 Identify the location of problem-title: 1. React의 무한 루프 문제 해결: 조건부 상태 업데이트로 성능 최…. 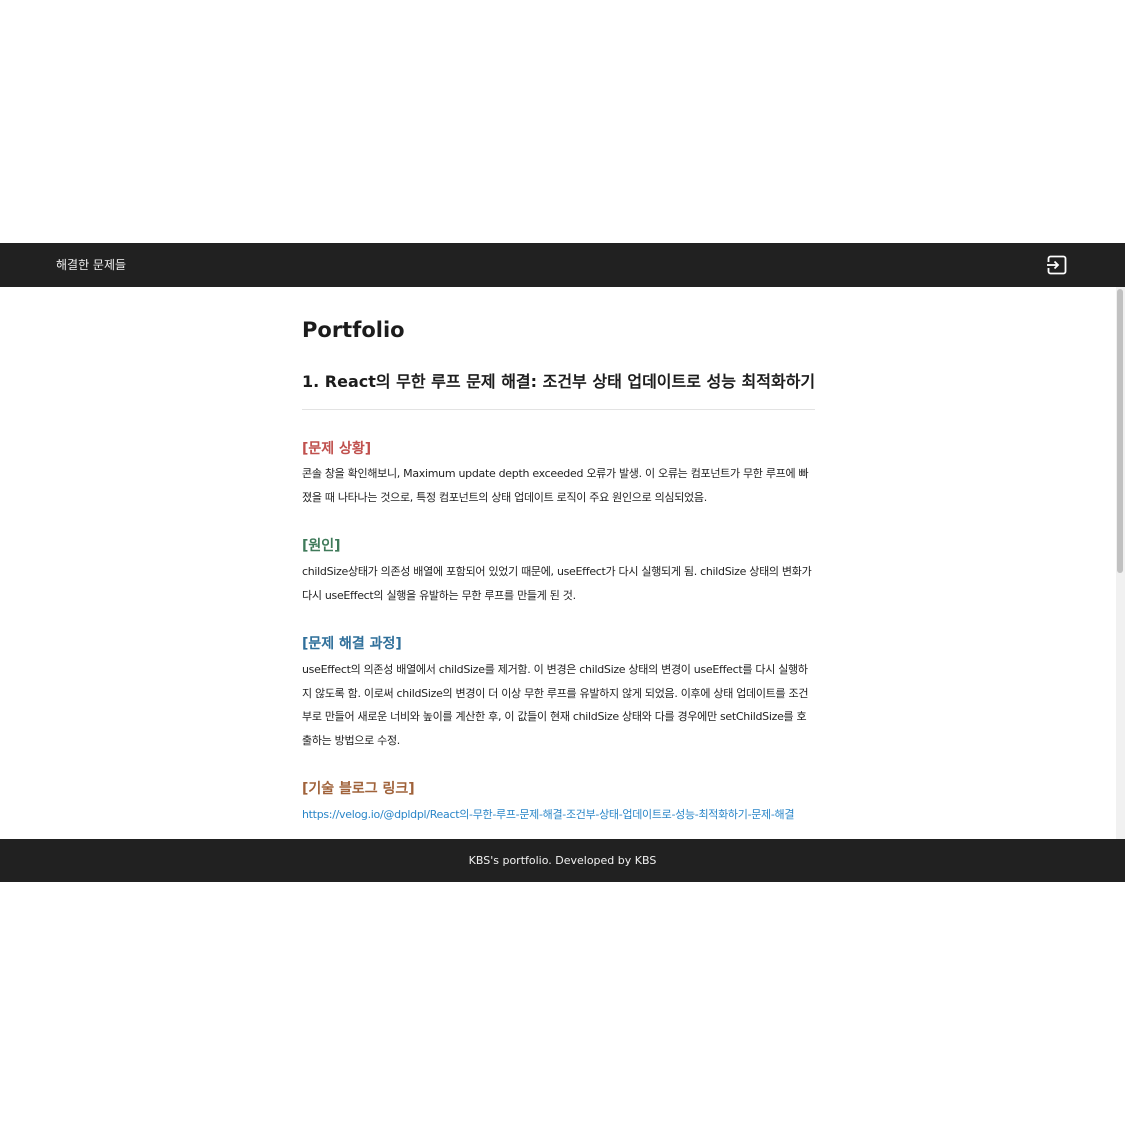
(559, 381).